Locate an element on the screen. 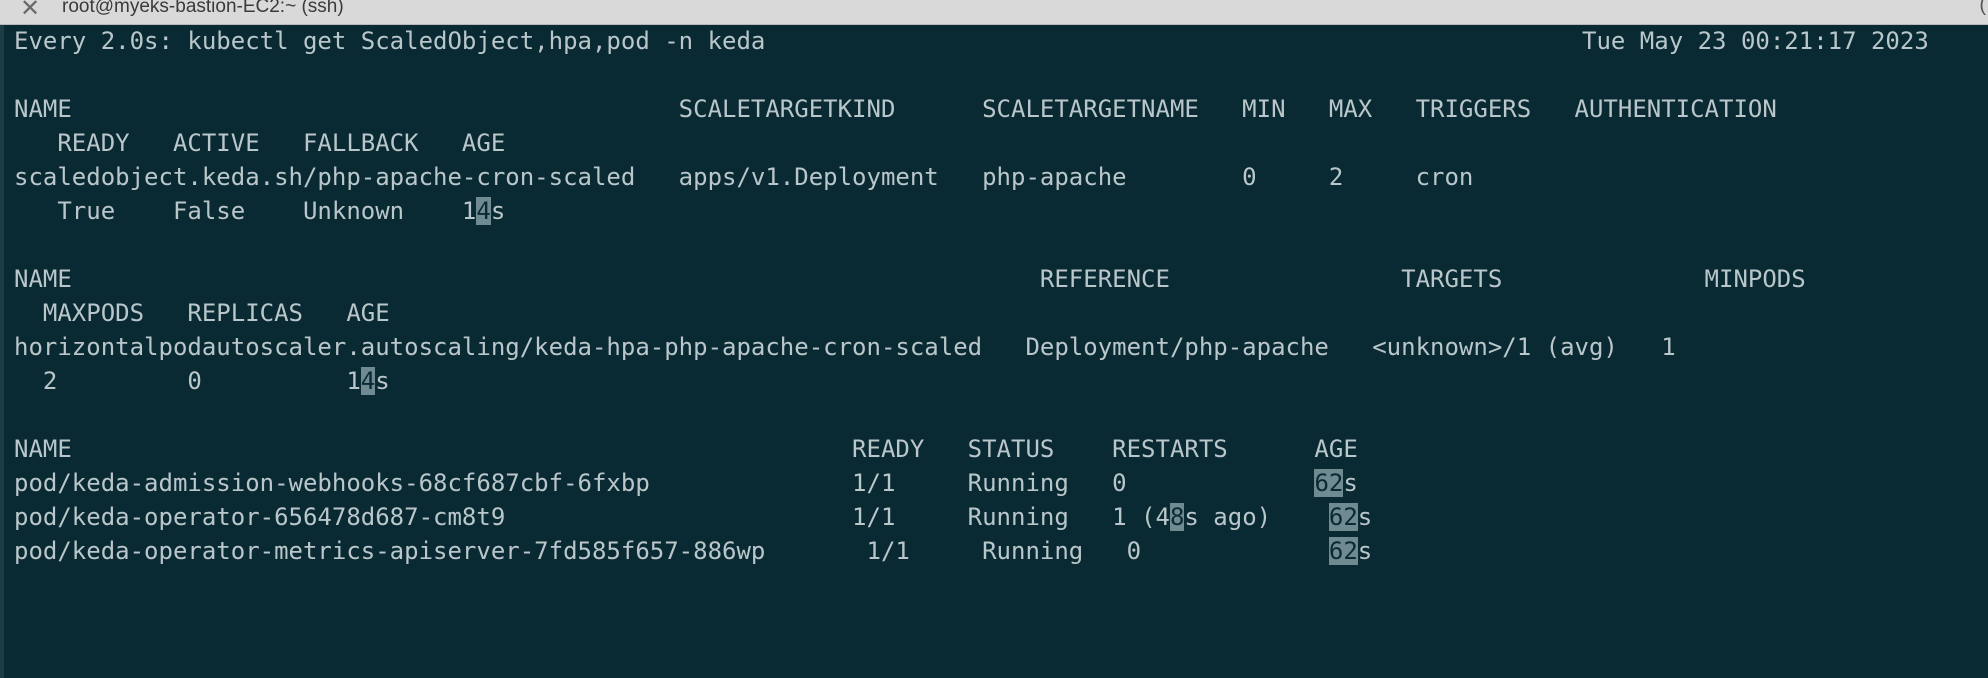 The image size is (1988, 678). close-icon: ✕ is located at coordinates (30, 11).